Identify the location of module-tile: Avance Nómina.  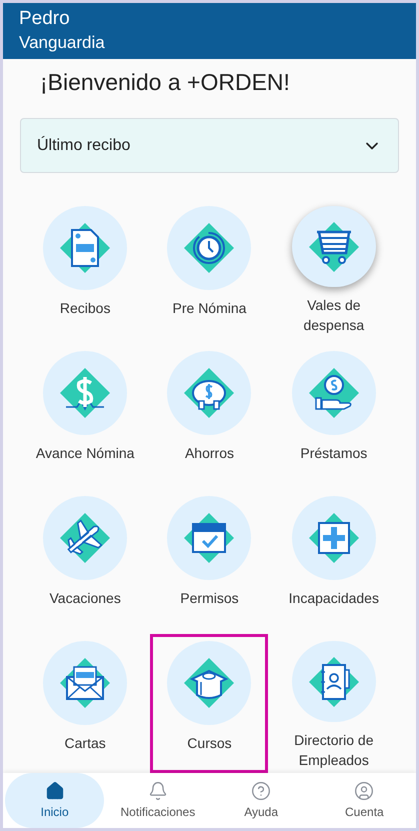
(85, 414).